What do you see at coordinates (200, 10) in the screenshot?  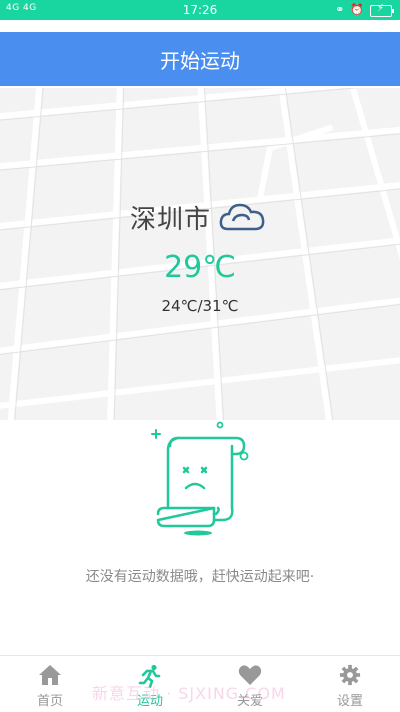 I see `status-bar: 4G 4G 17:26 ⚭ ⏰ ⚡` at bounding box center [200, 10].